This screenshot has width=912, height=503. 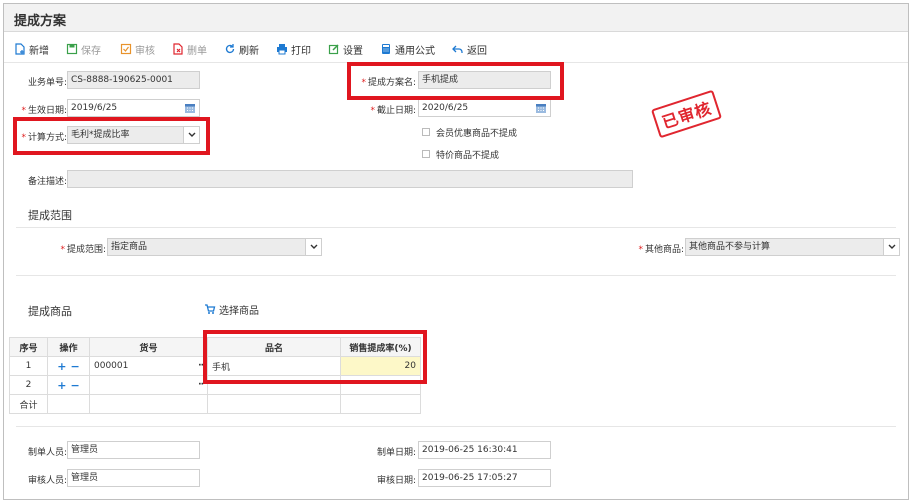 What do you see at coordinates (386, 49) in the screenshot?
I see `calculator-icon` at bounding box center [386, 49].